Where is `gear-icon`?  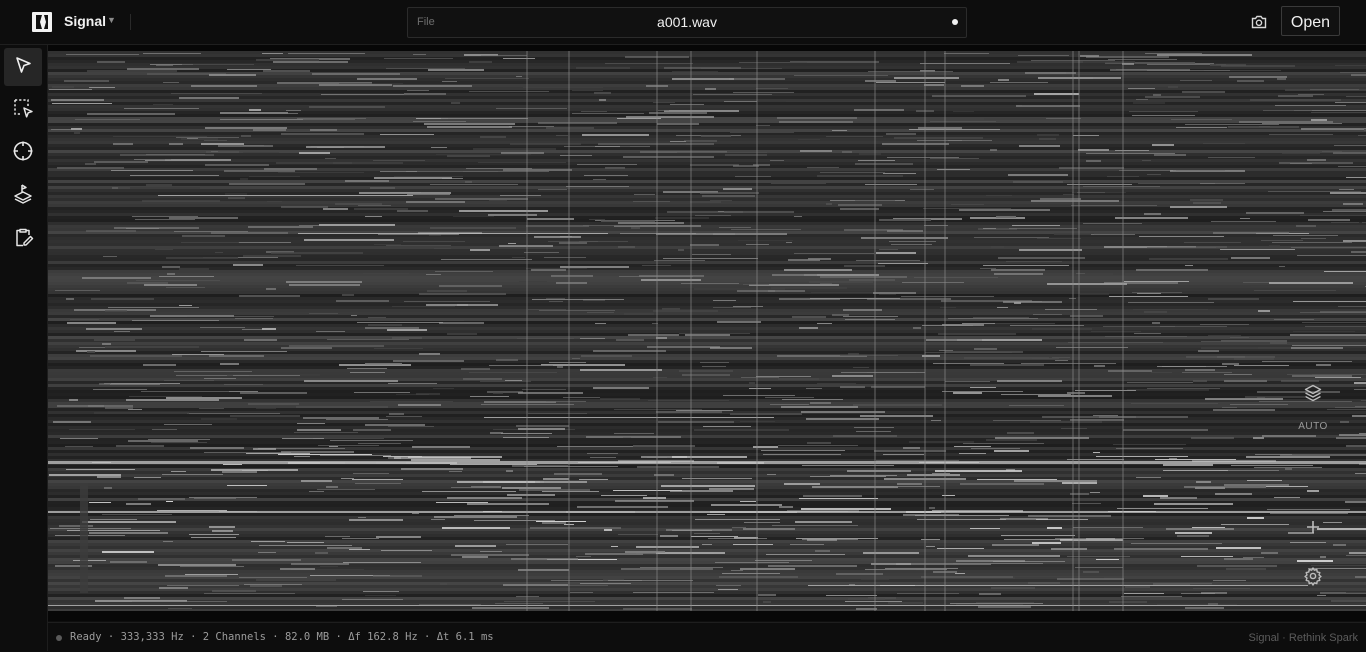 gear-icon is located at coordinates (1313, 576).